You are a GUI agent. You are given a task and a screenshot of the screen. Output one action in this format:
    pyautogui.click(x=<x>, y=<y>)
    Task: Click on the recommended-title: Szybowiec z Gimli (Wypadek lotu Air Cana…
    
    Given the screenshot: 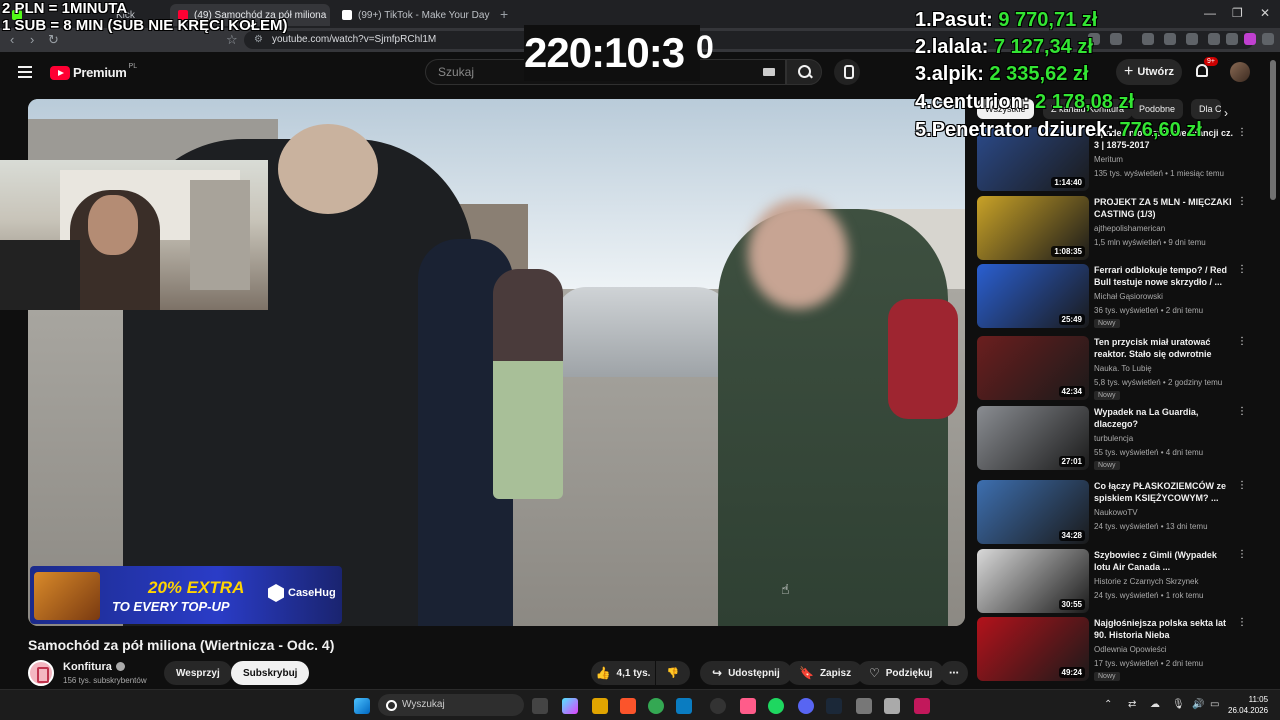 What is the action you would take?
    pyautogui.click(x=1164, y=561)
    